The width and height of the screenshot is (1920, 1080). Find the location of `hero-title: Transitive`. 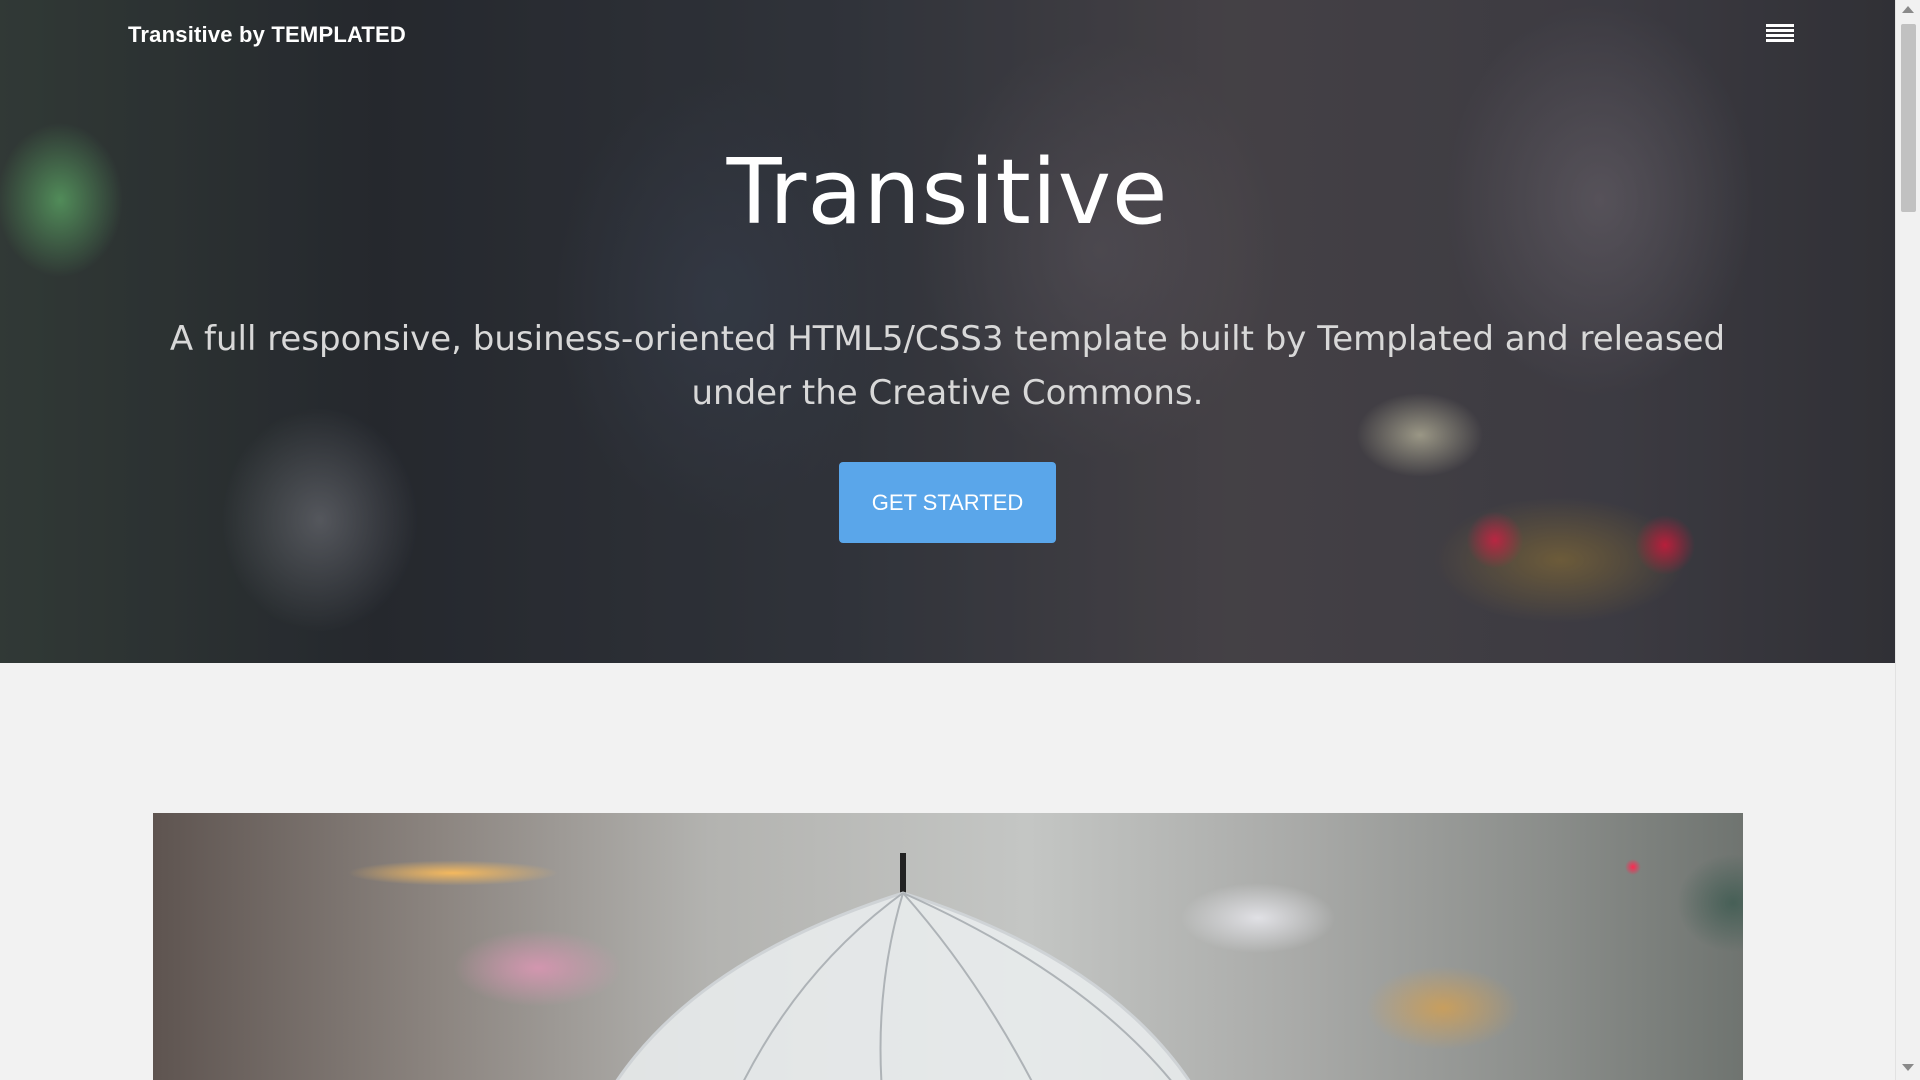

hero-title: Transitive is located at coordinates (947, 192).